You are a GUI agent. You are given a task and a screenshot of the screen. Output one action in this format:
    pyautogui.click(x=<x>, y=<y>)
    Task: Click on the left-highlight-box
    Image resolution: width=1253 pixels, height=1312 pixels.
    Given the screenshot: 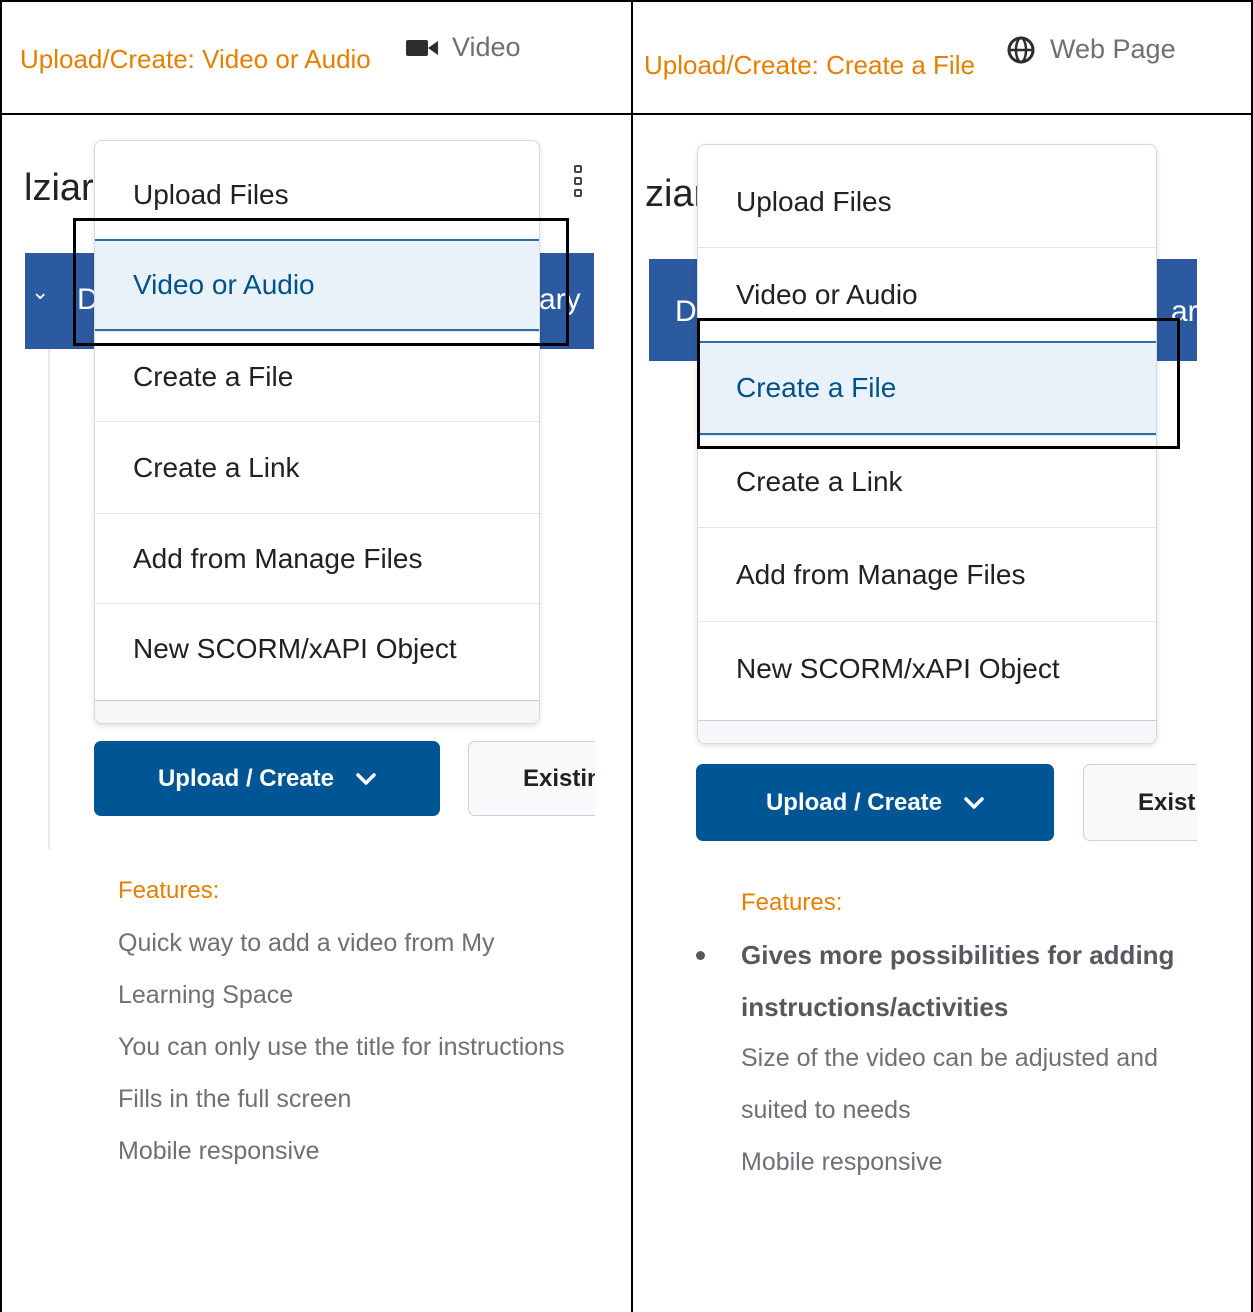 What is the action you would take?
    pyautogui.click(x=321, y=282)
    